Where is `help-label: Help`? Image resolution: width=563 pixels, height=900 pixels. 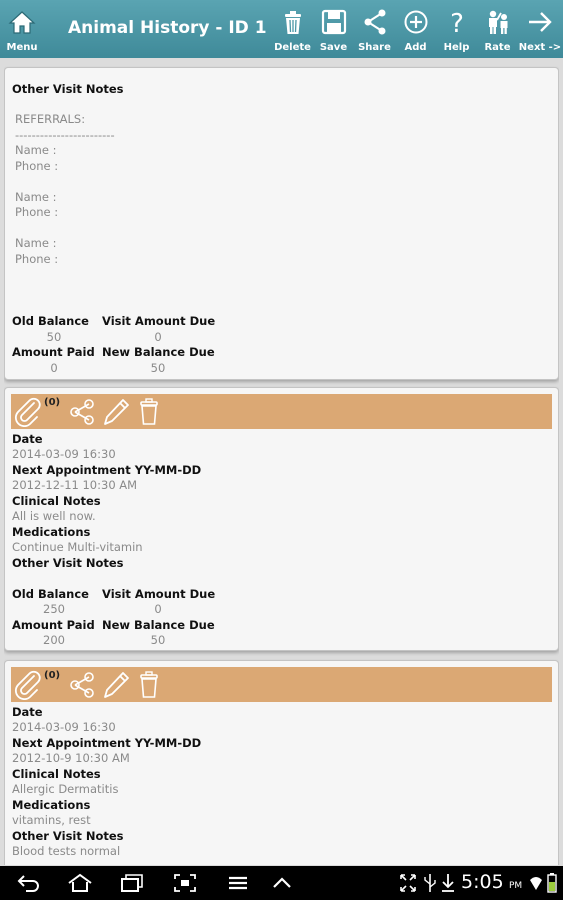
help-label: Help is located at coordinates (456, 47).